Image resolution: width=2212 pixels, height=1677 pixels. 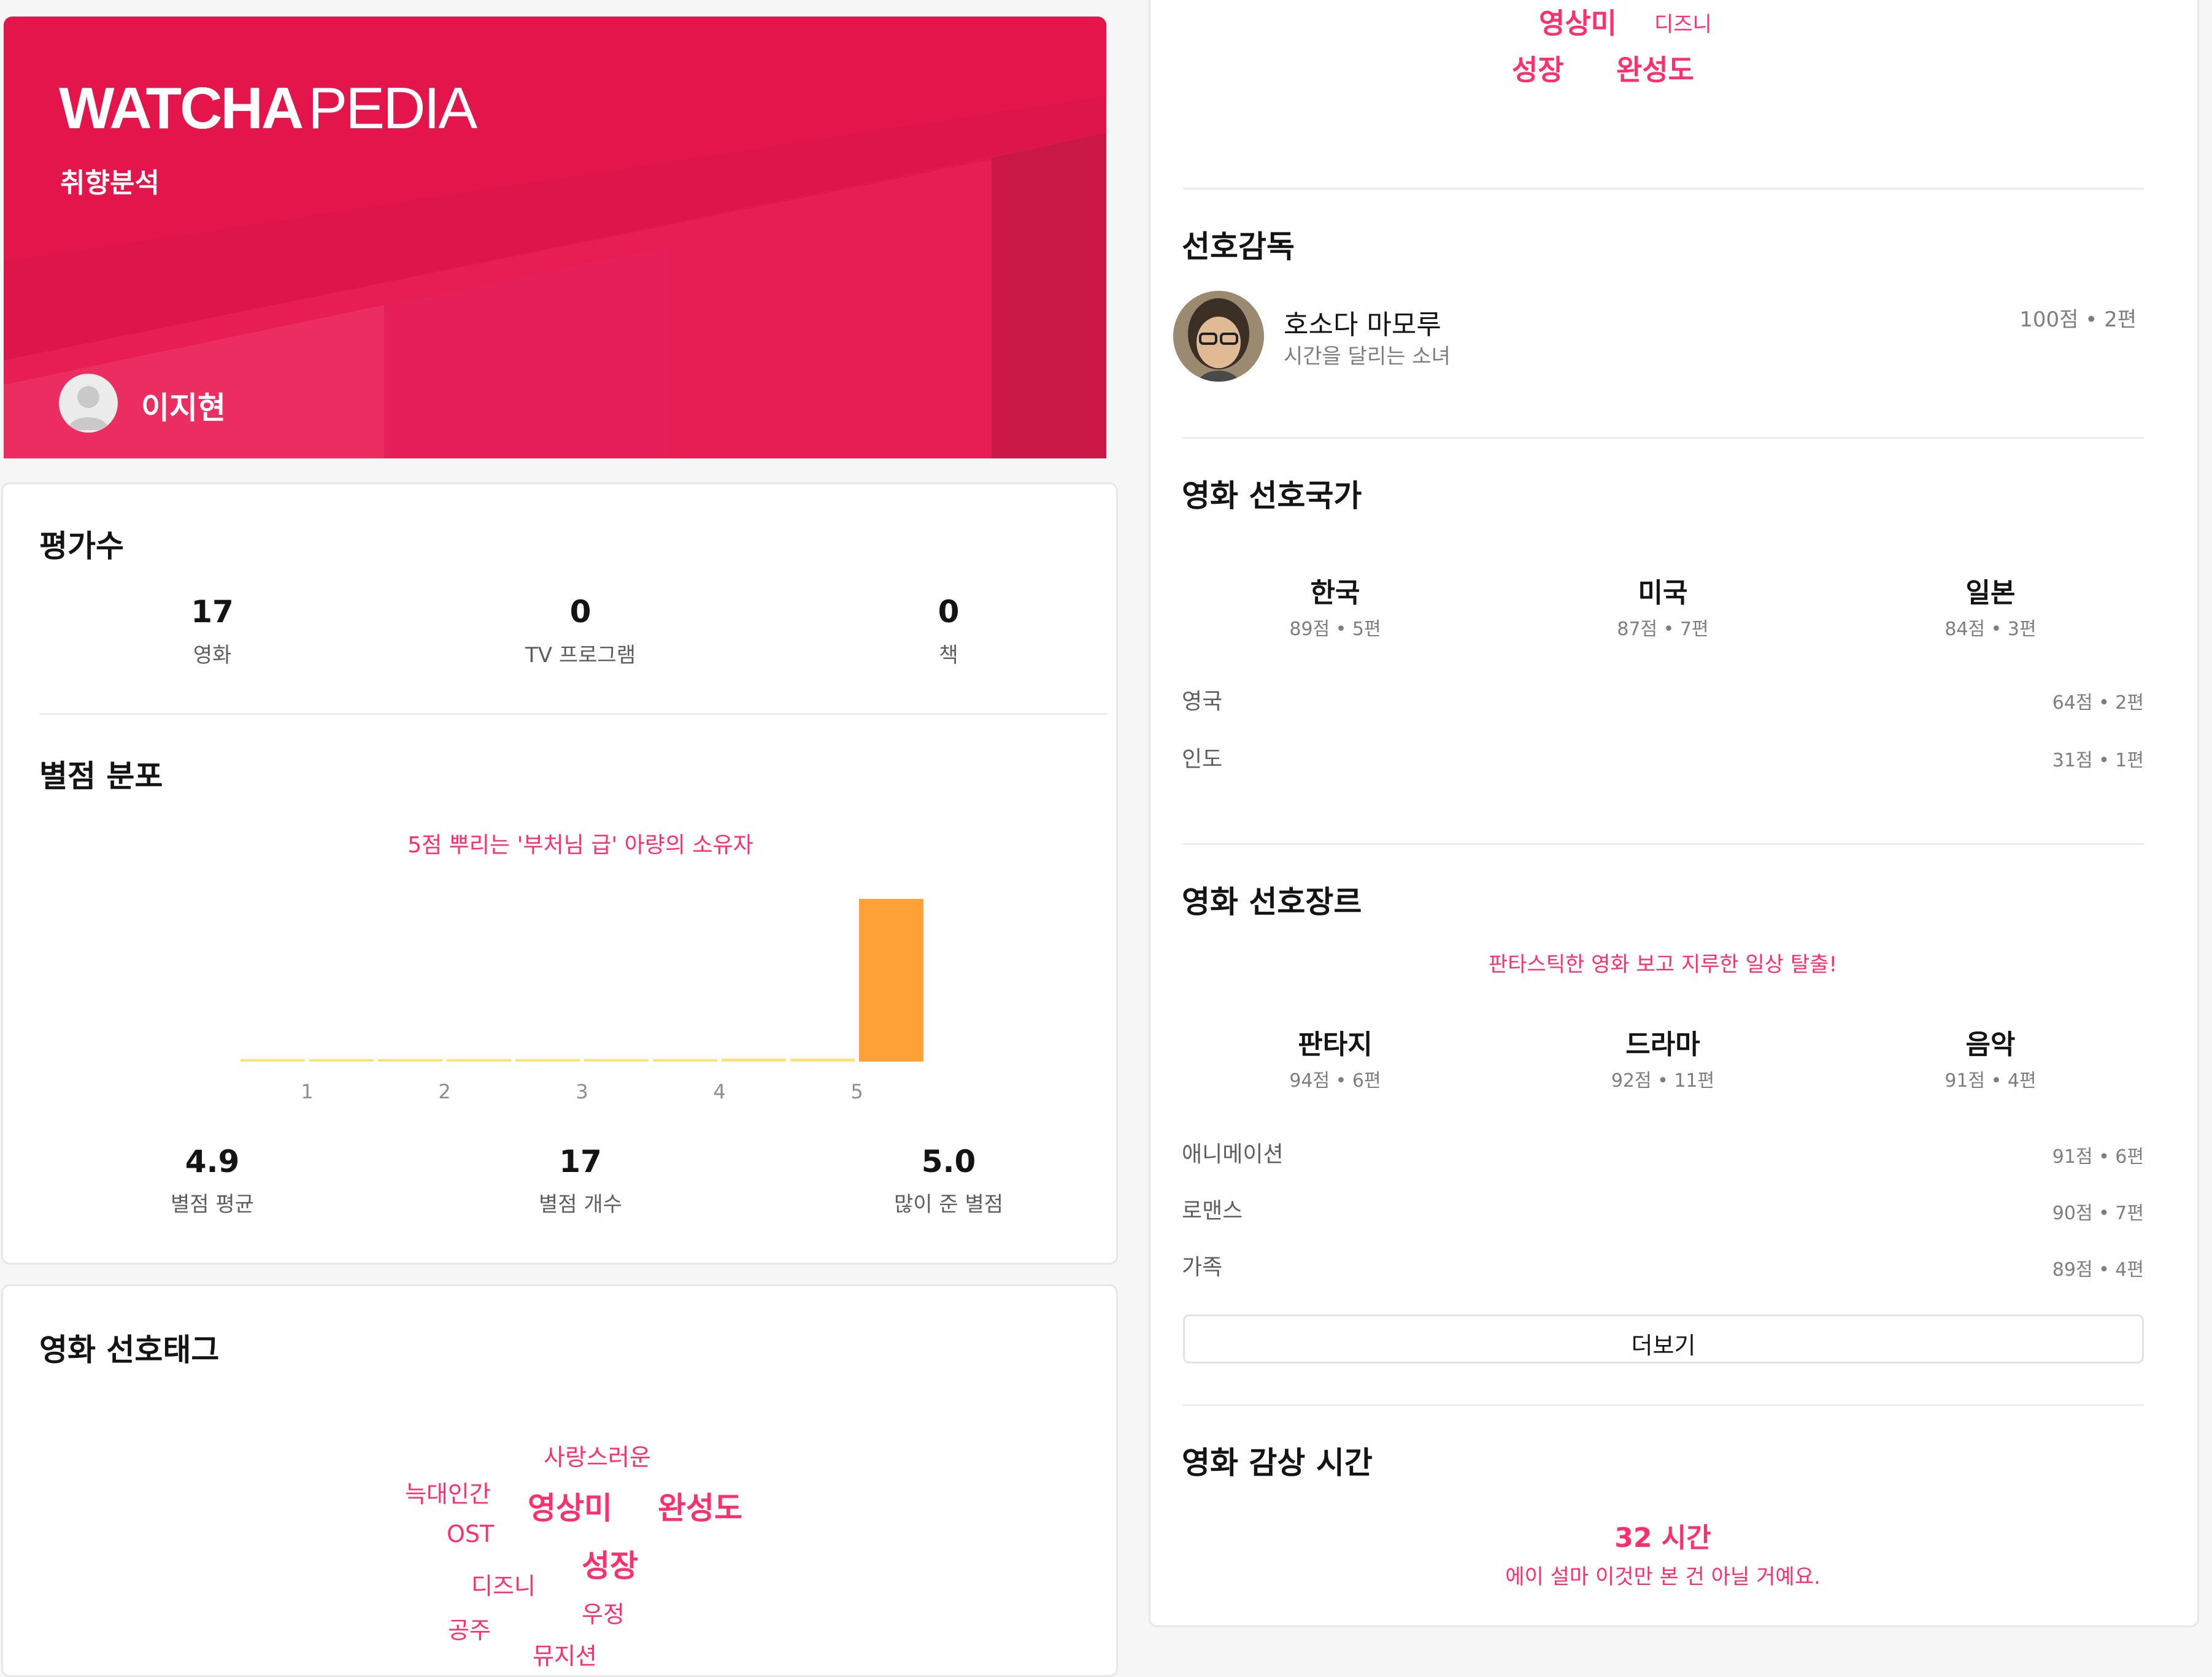 What do you see at coordinates (444, 1091) in the screenshot?
I see `chart-tick-label: 2` at bounding box center [444, 1091].